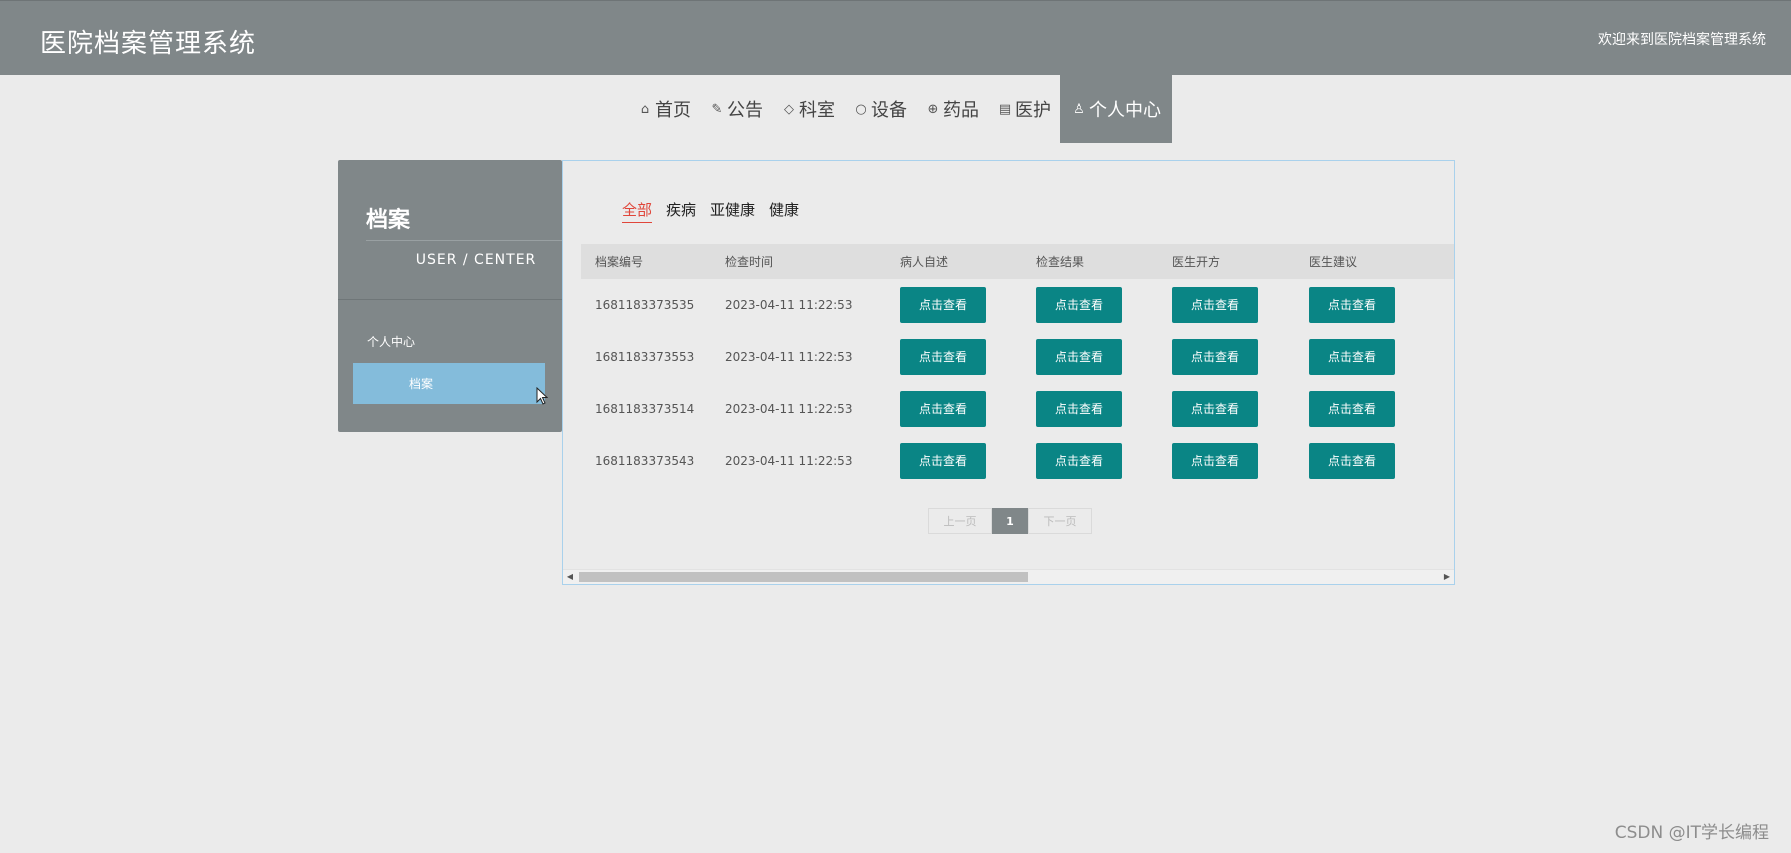 The image size is (1791, 853). I want to click on filter-all: 全部, so click(637, 211).